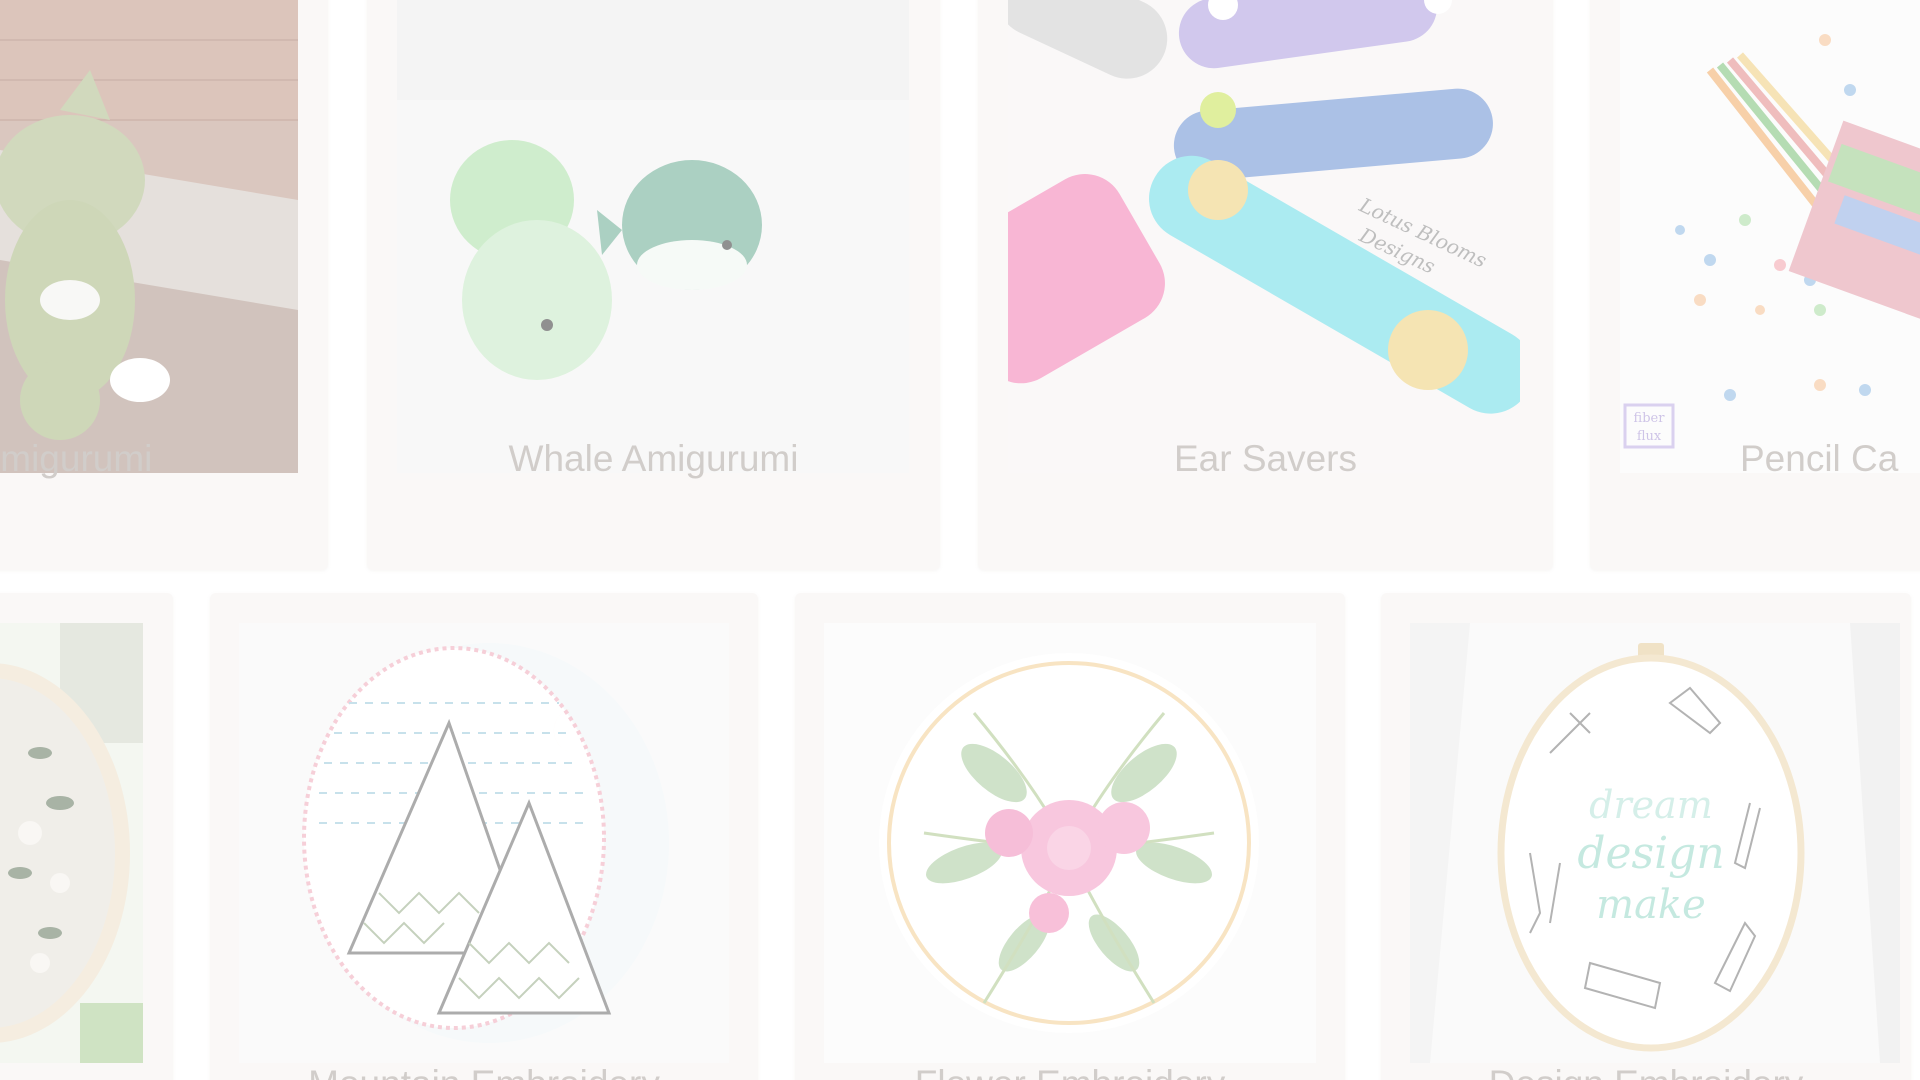  I want to click on svg-text: flux, so click(1649, 436).